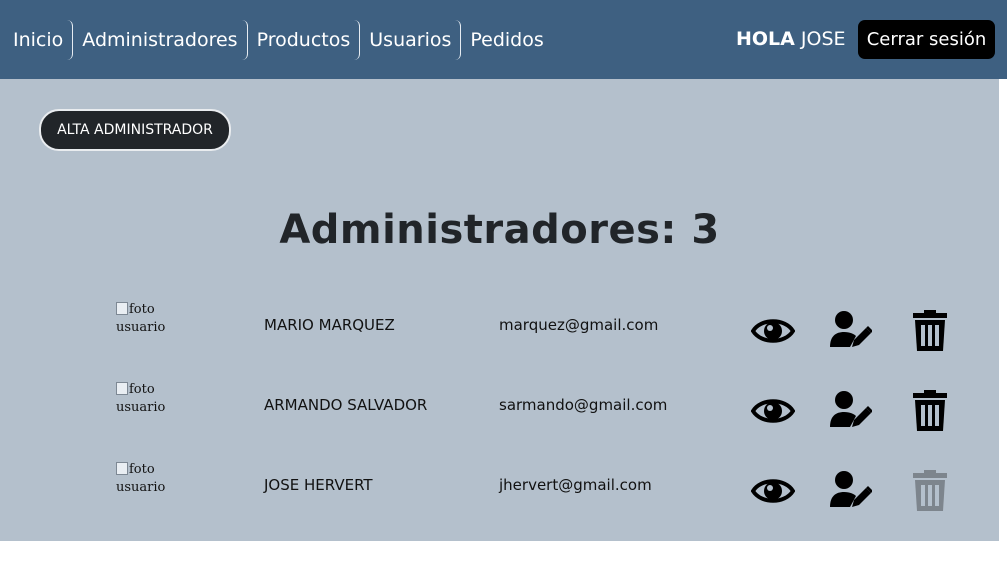 The image size is (1007, 569). I want to click on greeting-username: JOSE, so click(823, 39).